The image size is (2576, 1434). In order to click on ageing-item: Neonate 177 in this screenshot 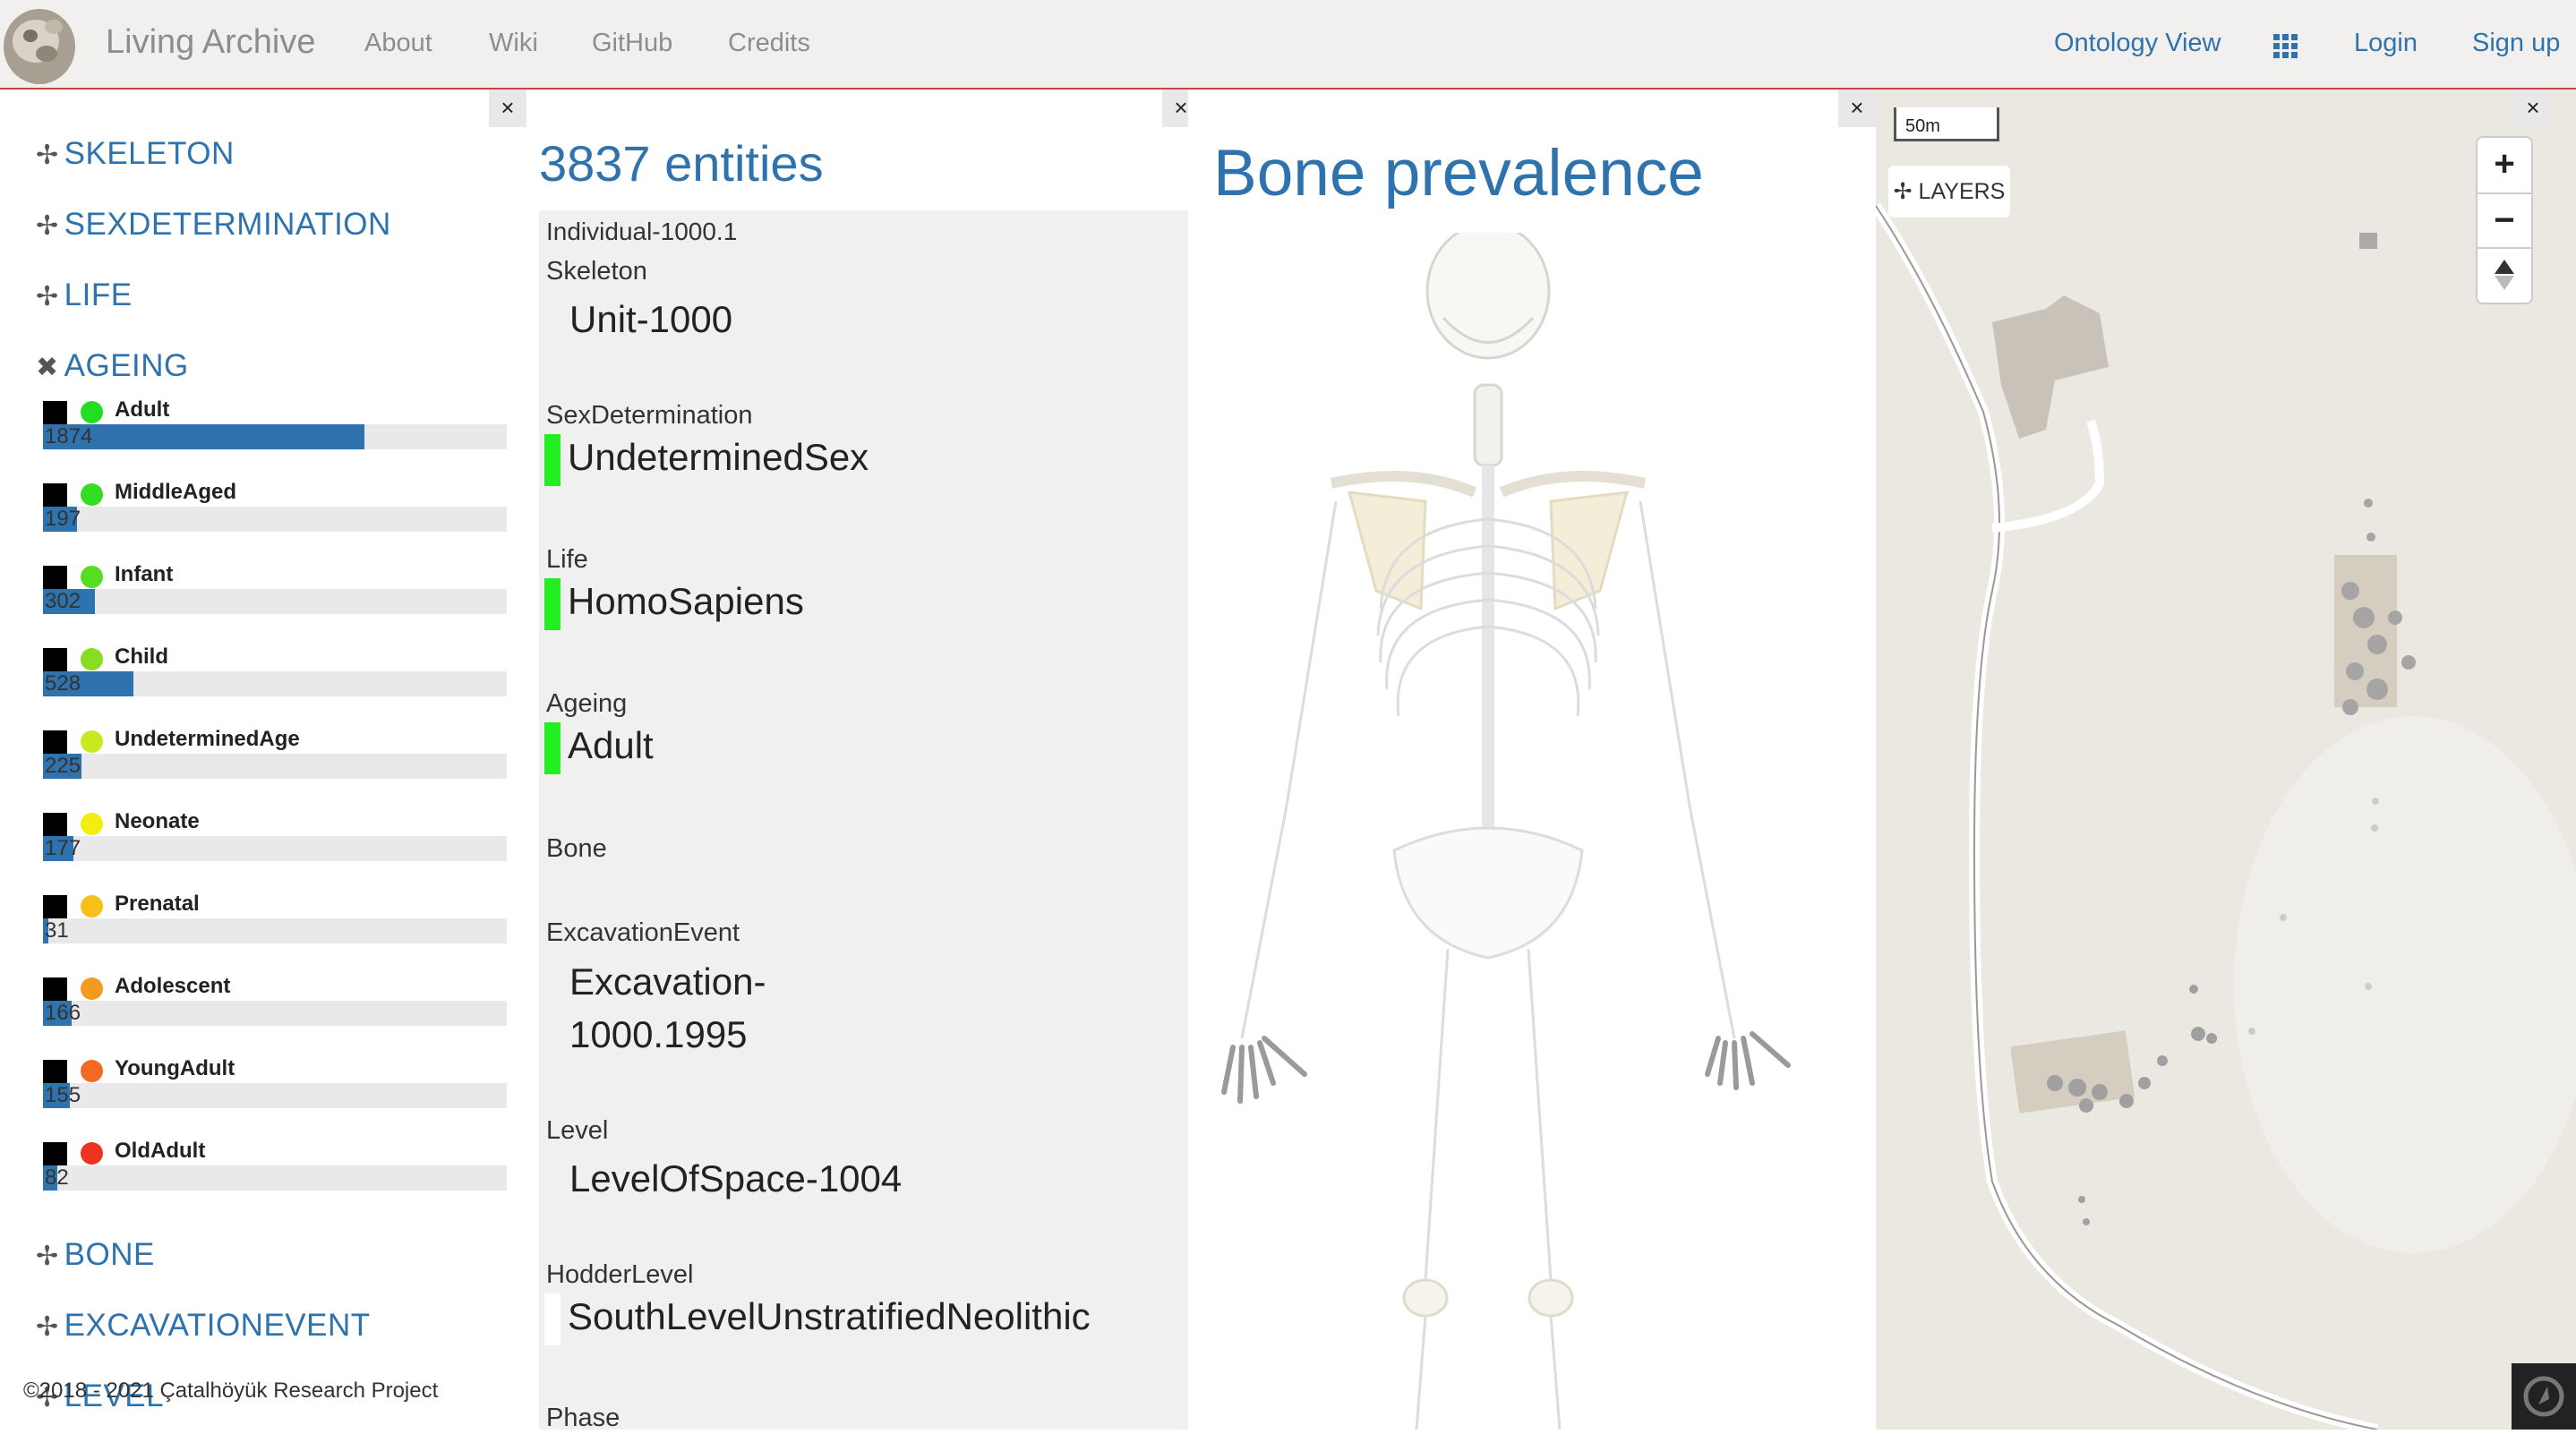, I will do `click(276, 849)`.